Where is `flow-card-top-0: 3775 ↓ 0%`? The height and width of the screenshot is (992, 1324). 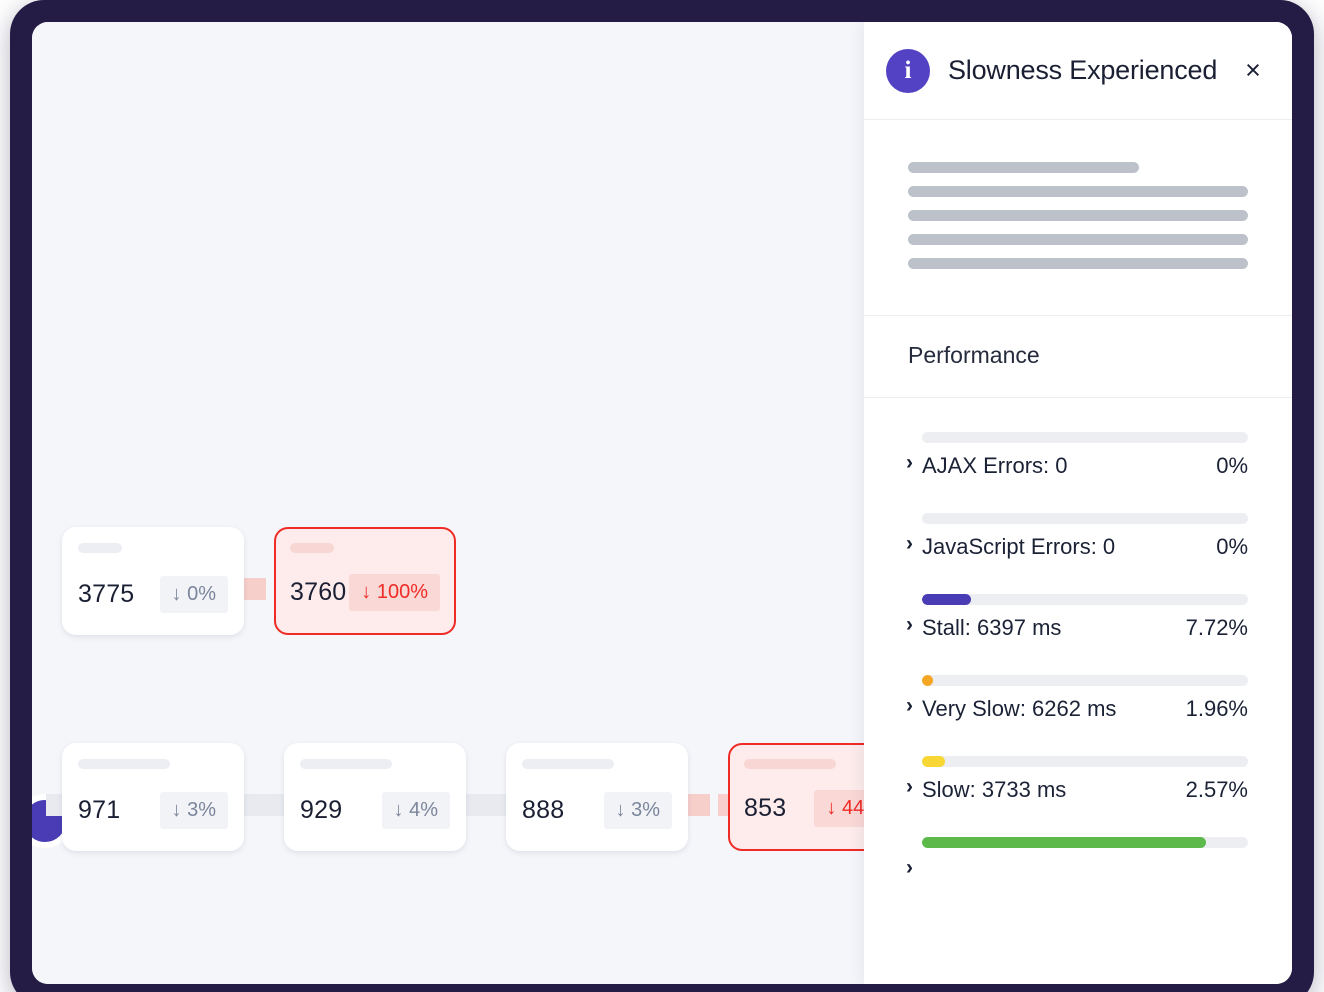 flow-card-top-0: 3775 ↓ 0% is located at coordinates (153, 581).